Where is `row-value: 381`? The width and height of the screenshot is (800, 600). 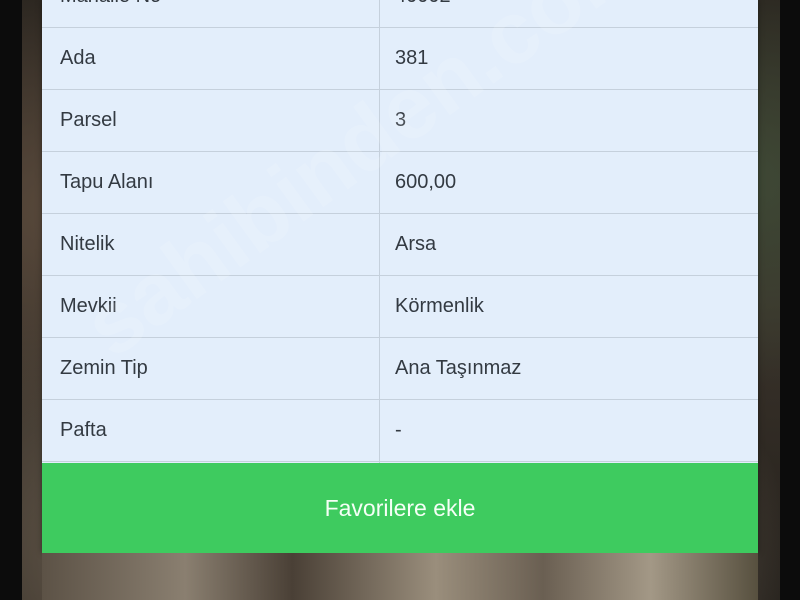 row-value: 381 is located at coordinates (412, 58).